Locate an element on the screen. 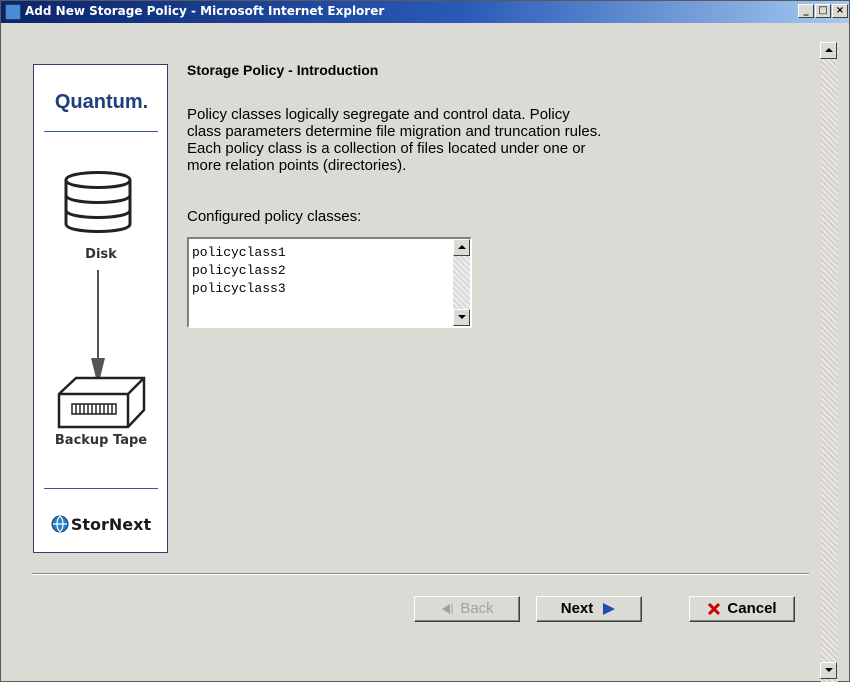 The image size is (852, 684). page-title: Storage Policy - Introduction is located at coordinates (283, 70).